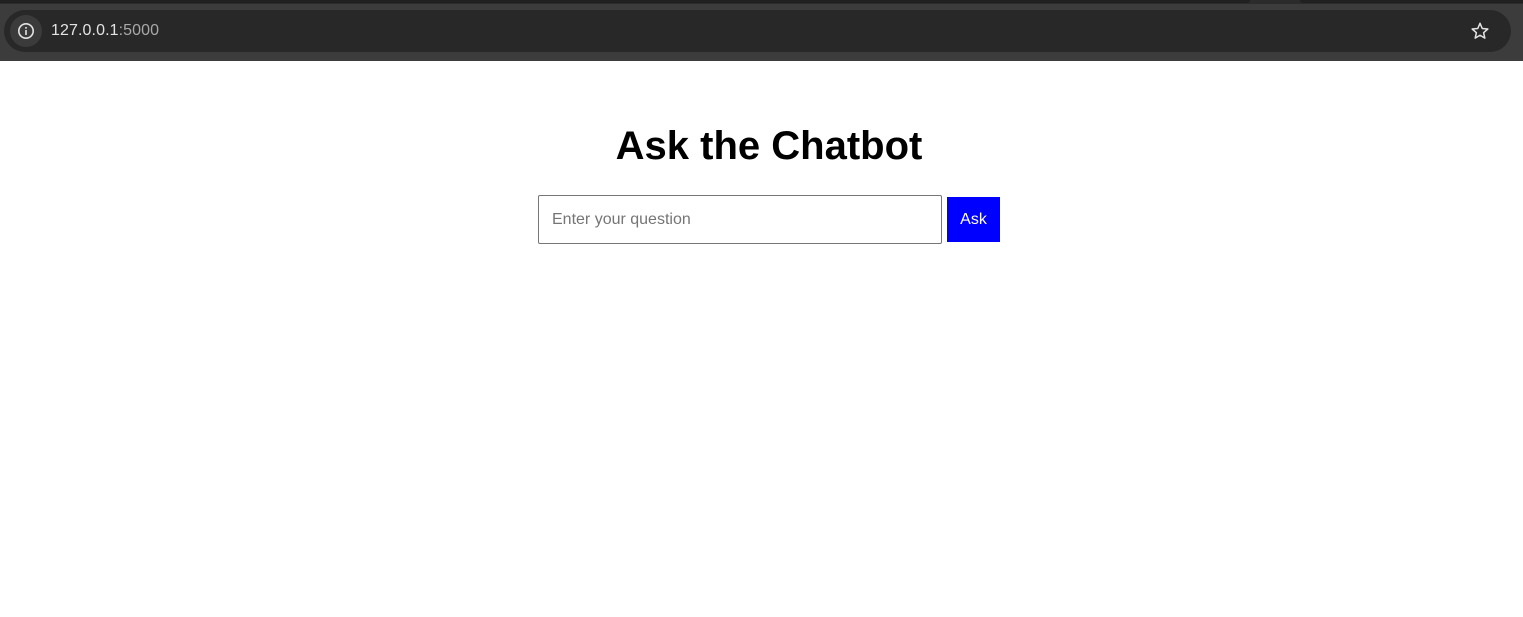  I want to click on tab-strip, so click(761, 2).